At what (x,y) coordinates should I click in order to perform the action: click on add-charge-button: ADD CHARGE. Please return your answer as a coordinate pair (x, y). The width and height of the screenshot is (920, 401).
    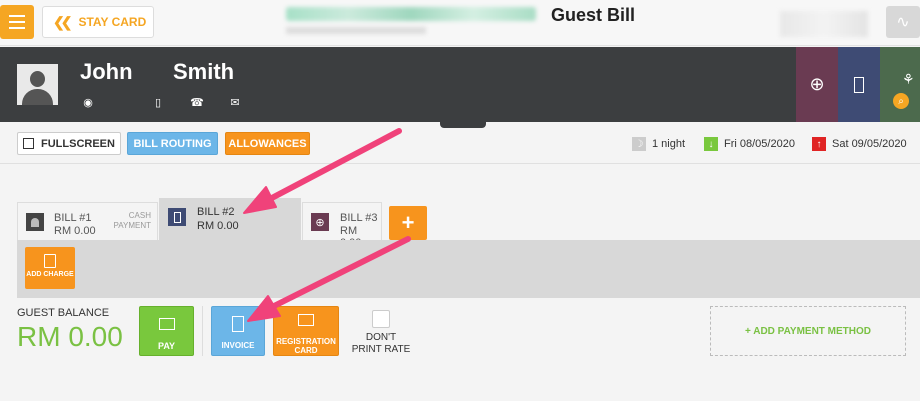
    Looking at the image, I should click on (50, 268).